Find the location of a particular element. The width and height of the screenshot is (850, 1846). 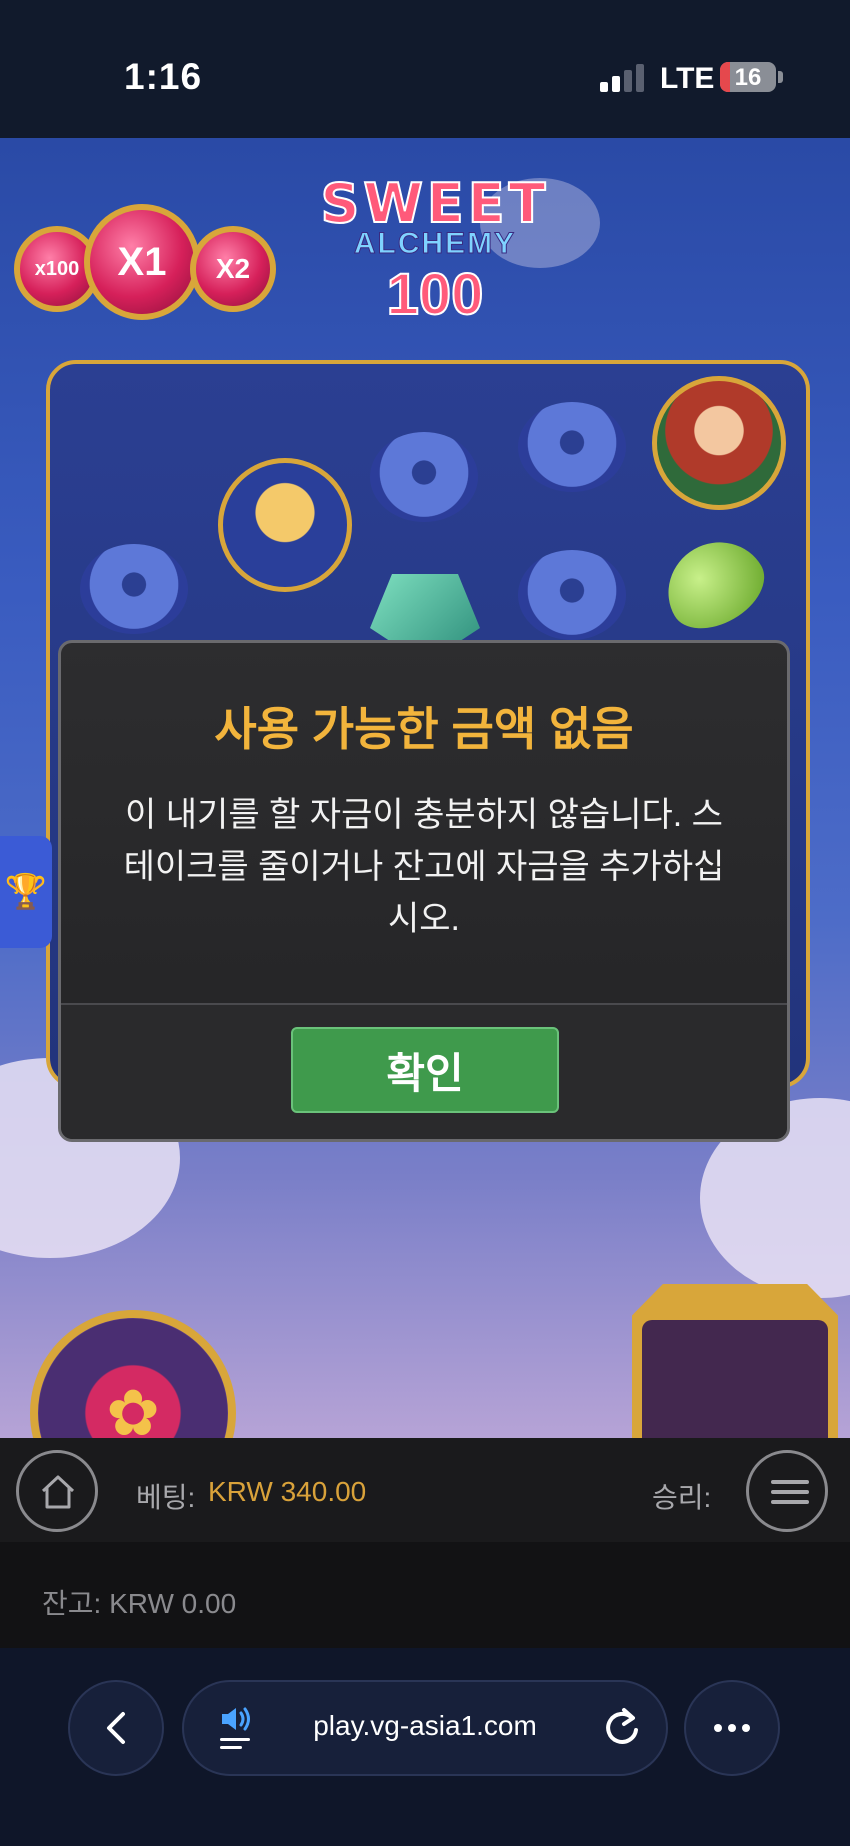

status-bar: 1:16 LTE 16 is located at coordinates (425, 69).